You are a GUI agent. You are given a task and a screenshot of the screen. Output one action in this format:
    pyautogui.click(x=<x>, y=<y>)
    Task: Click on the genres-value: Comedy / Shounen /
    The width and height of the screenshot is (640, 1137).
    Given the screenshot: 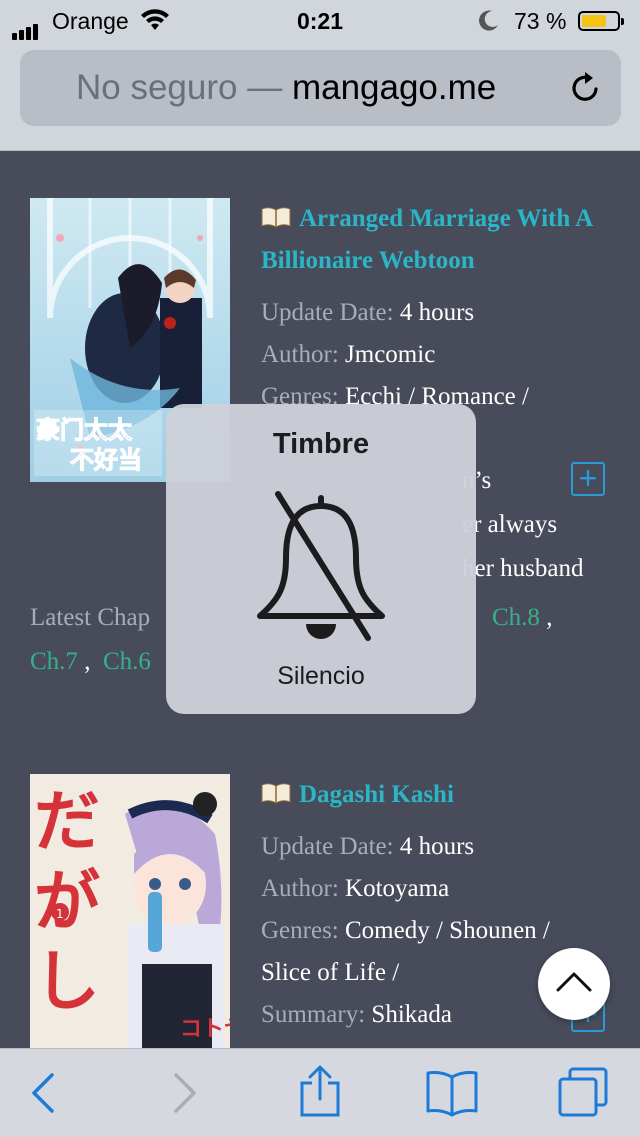 What is the action you would take?
    pyautogui.click(x=447, y=930)
    